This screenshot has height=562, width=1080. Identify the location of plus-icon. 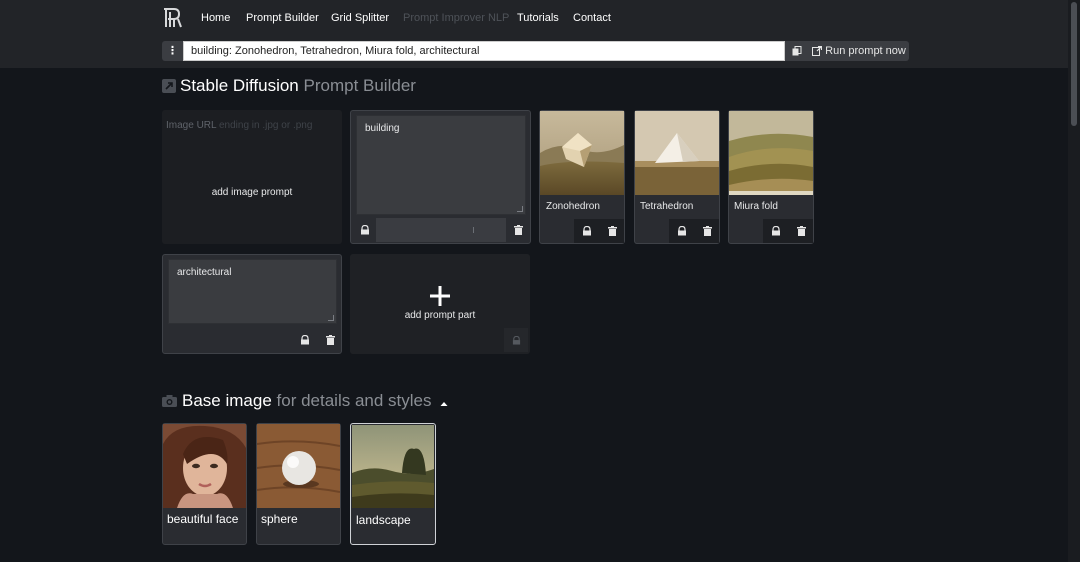
(440, 296).